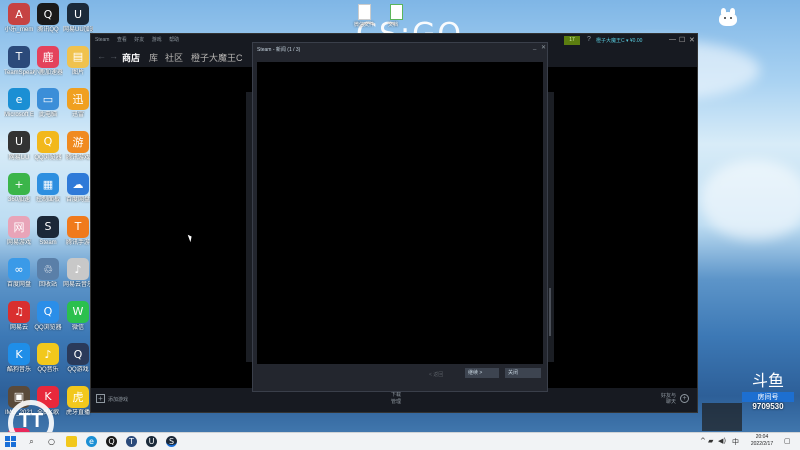  What do you see at coordinates (217, 57) in the screenshot?
I see `nav-profile: 橙子大魔王C` at bounding box center [217, 57].